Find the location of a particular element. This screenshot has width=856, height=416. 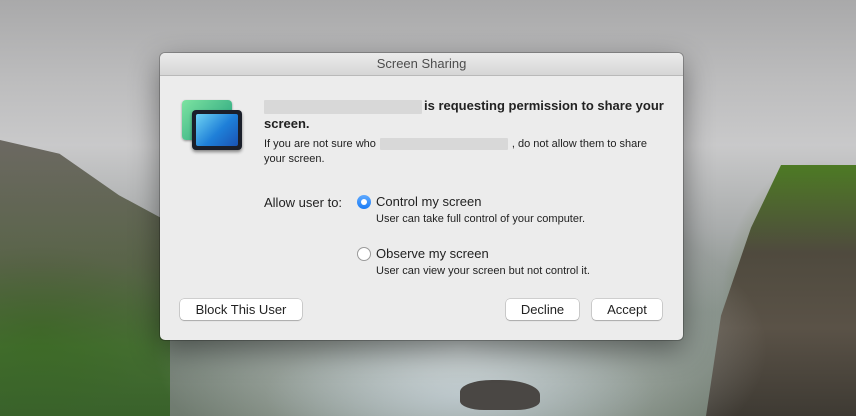

block-user-button: Block This User is located at coordinates (241, 309).